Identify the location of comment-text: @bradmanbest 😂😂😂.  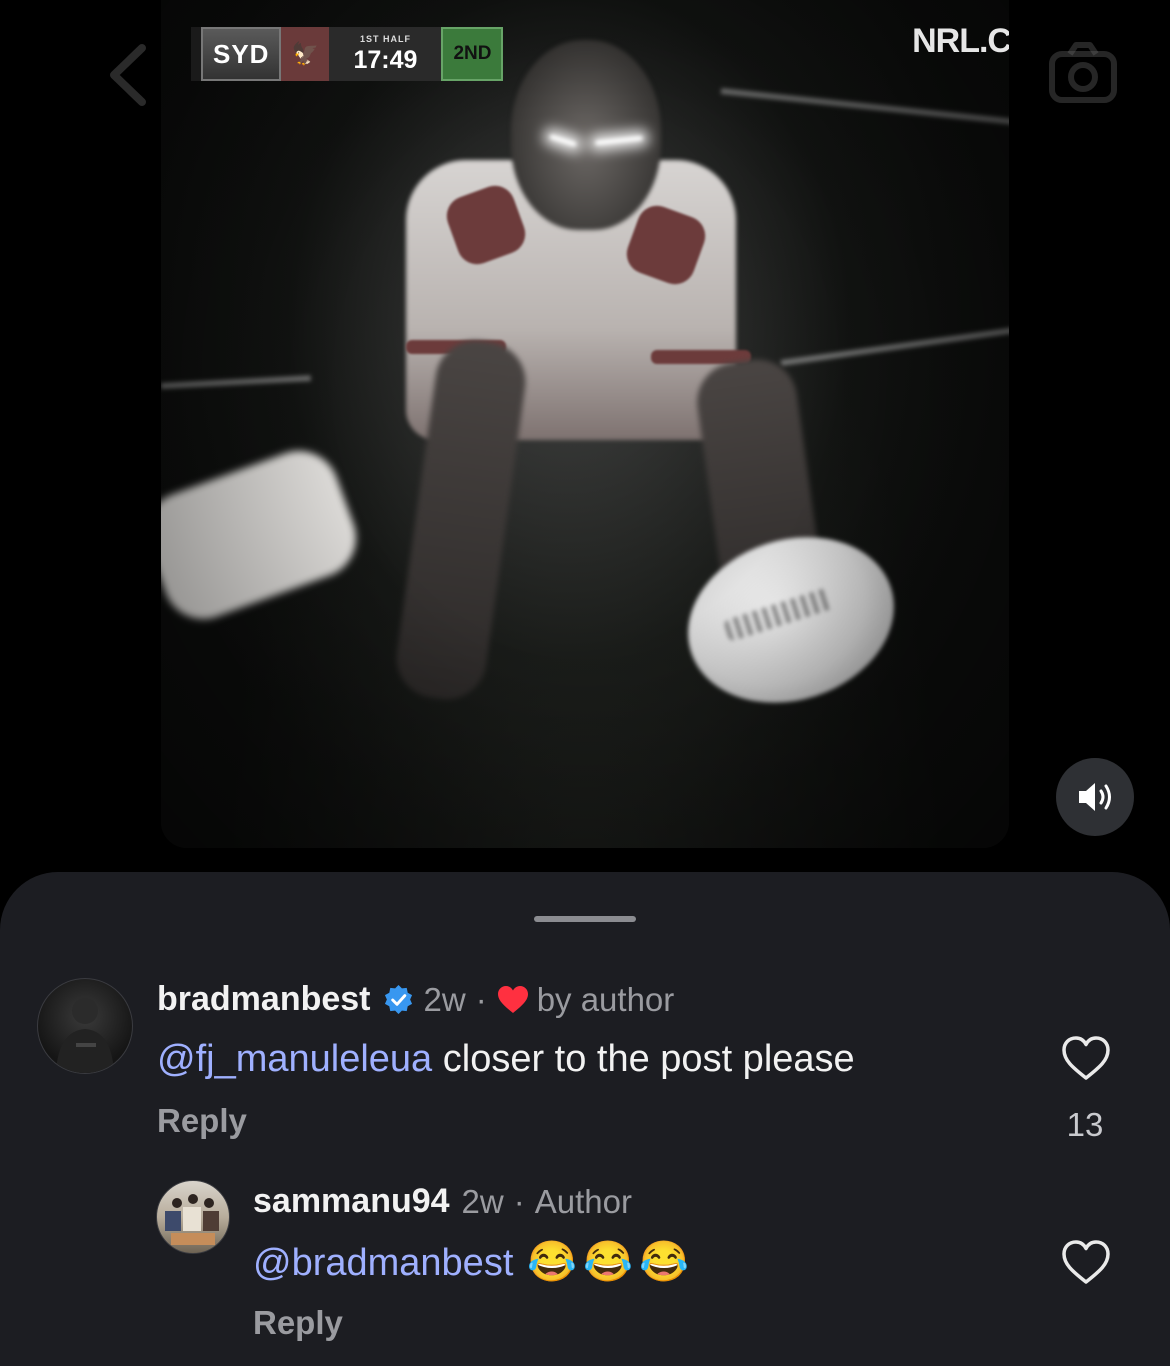
(474, 1261).